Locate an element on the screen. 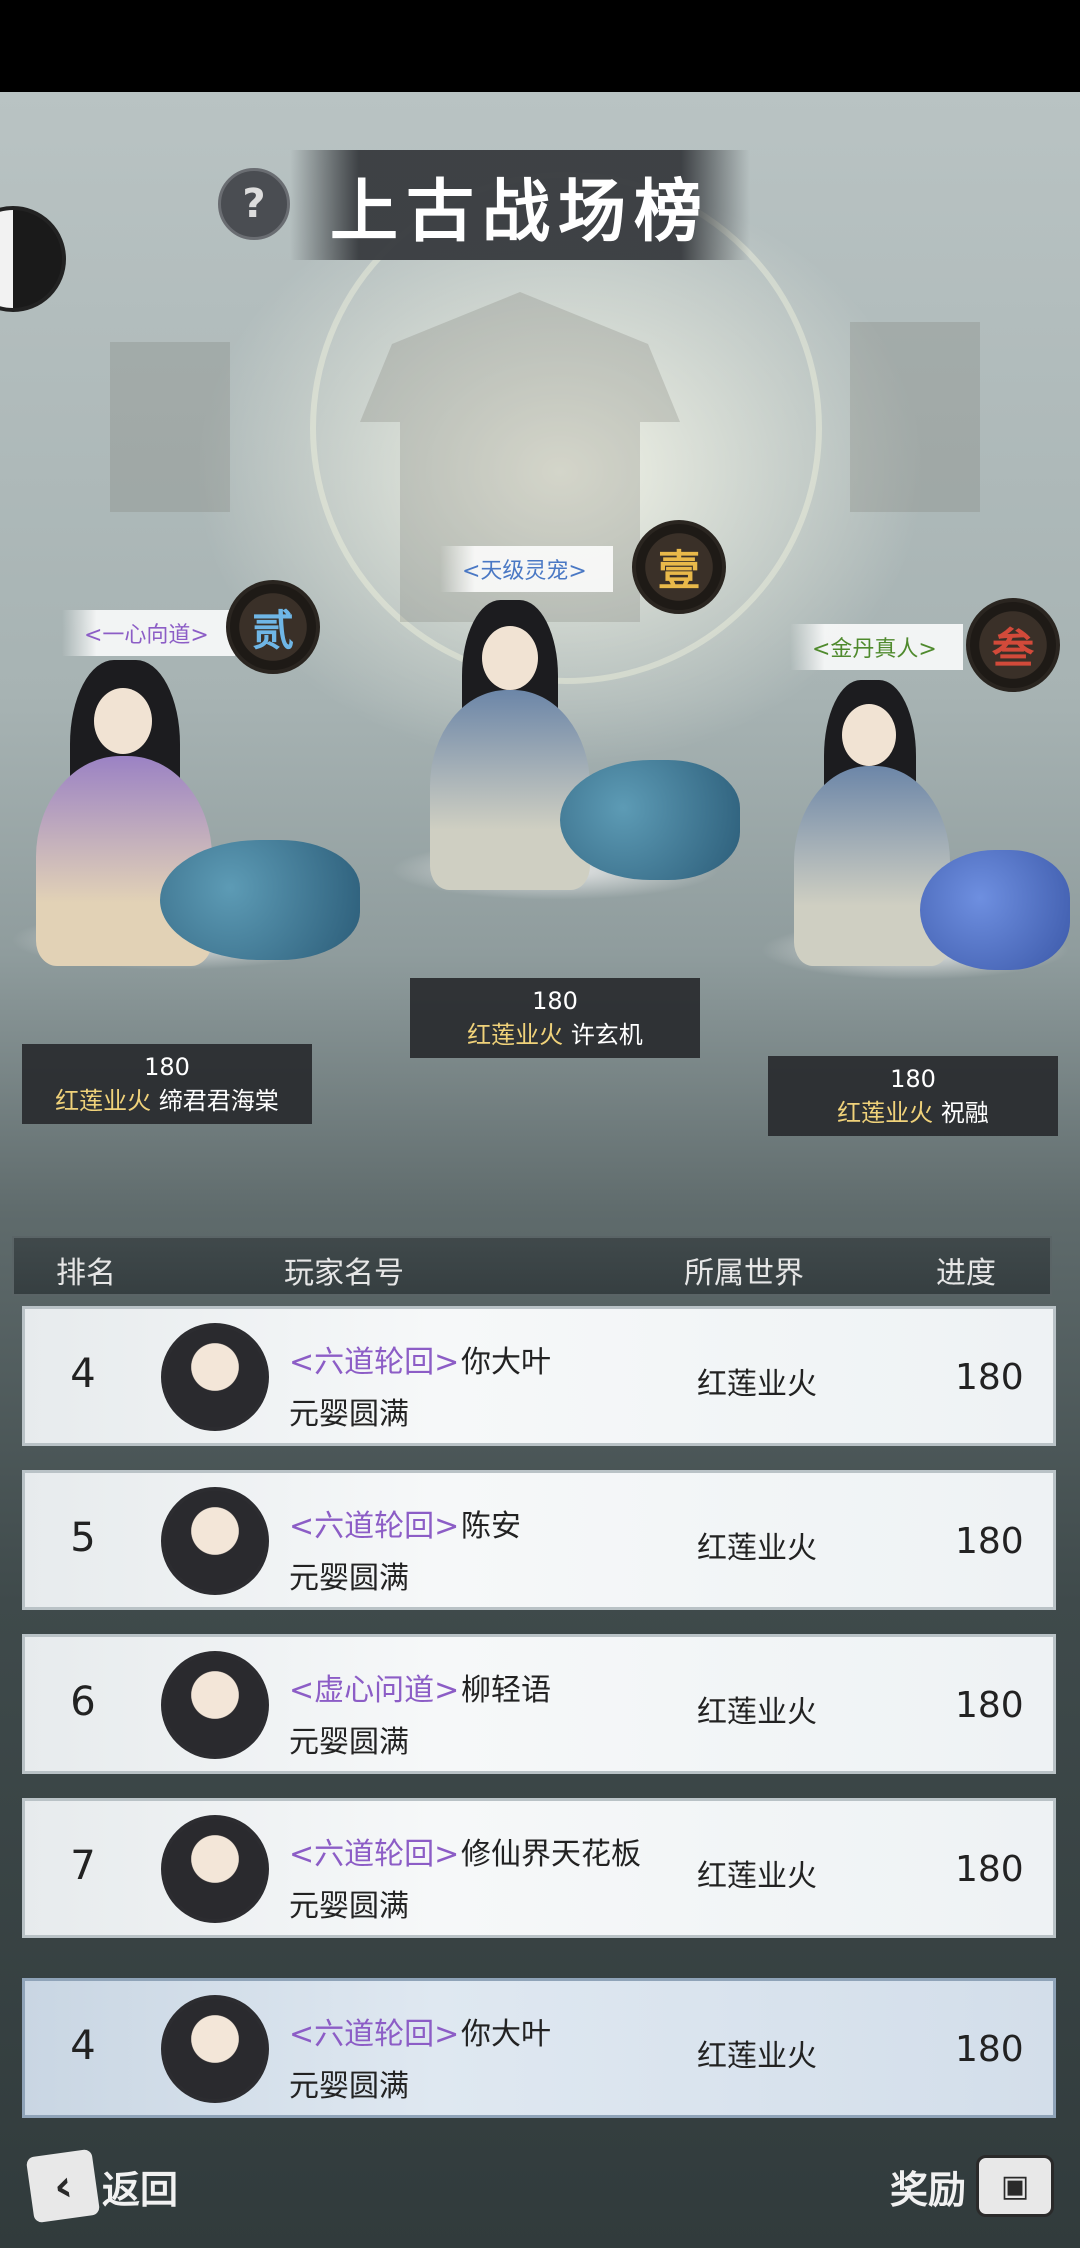 The height and width of the screenshot is (2248, 1080). my-progress: 180 is located at coordinates (989, 2049).